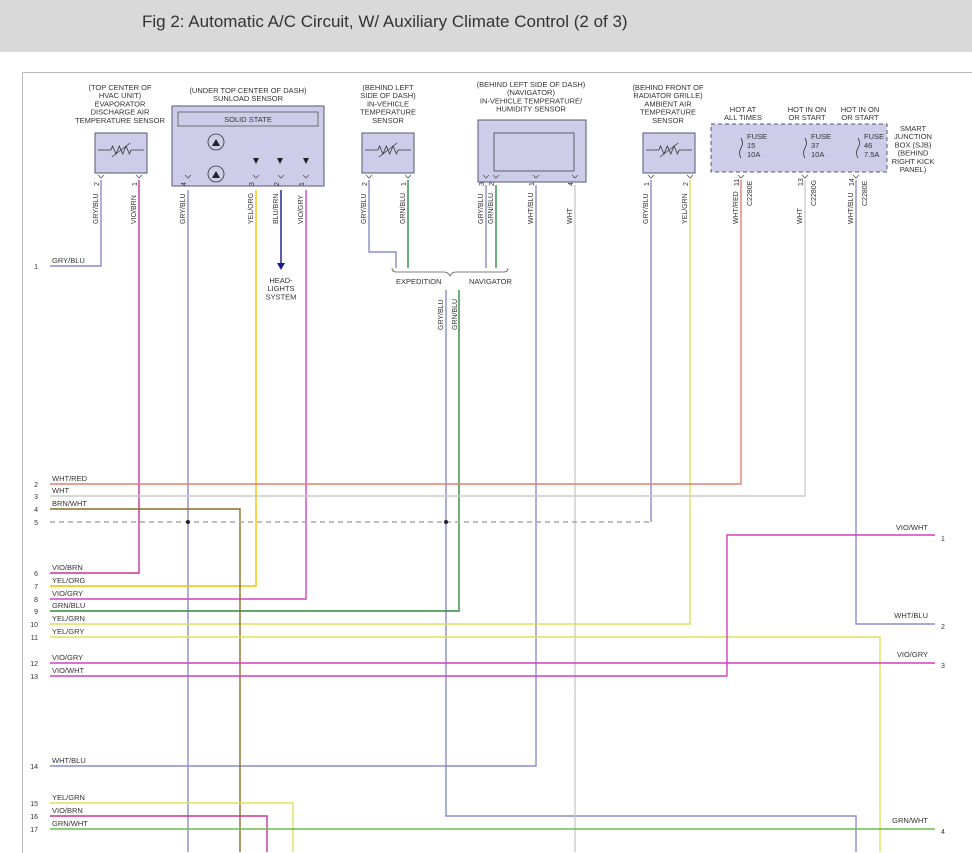 This screenshot has height=853, width=972. Describe the element at coordinates (441, 314) in the screenshot. I see `mid-wire-label: GRY/BLU` at that location.